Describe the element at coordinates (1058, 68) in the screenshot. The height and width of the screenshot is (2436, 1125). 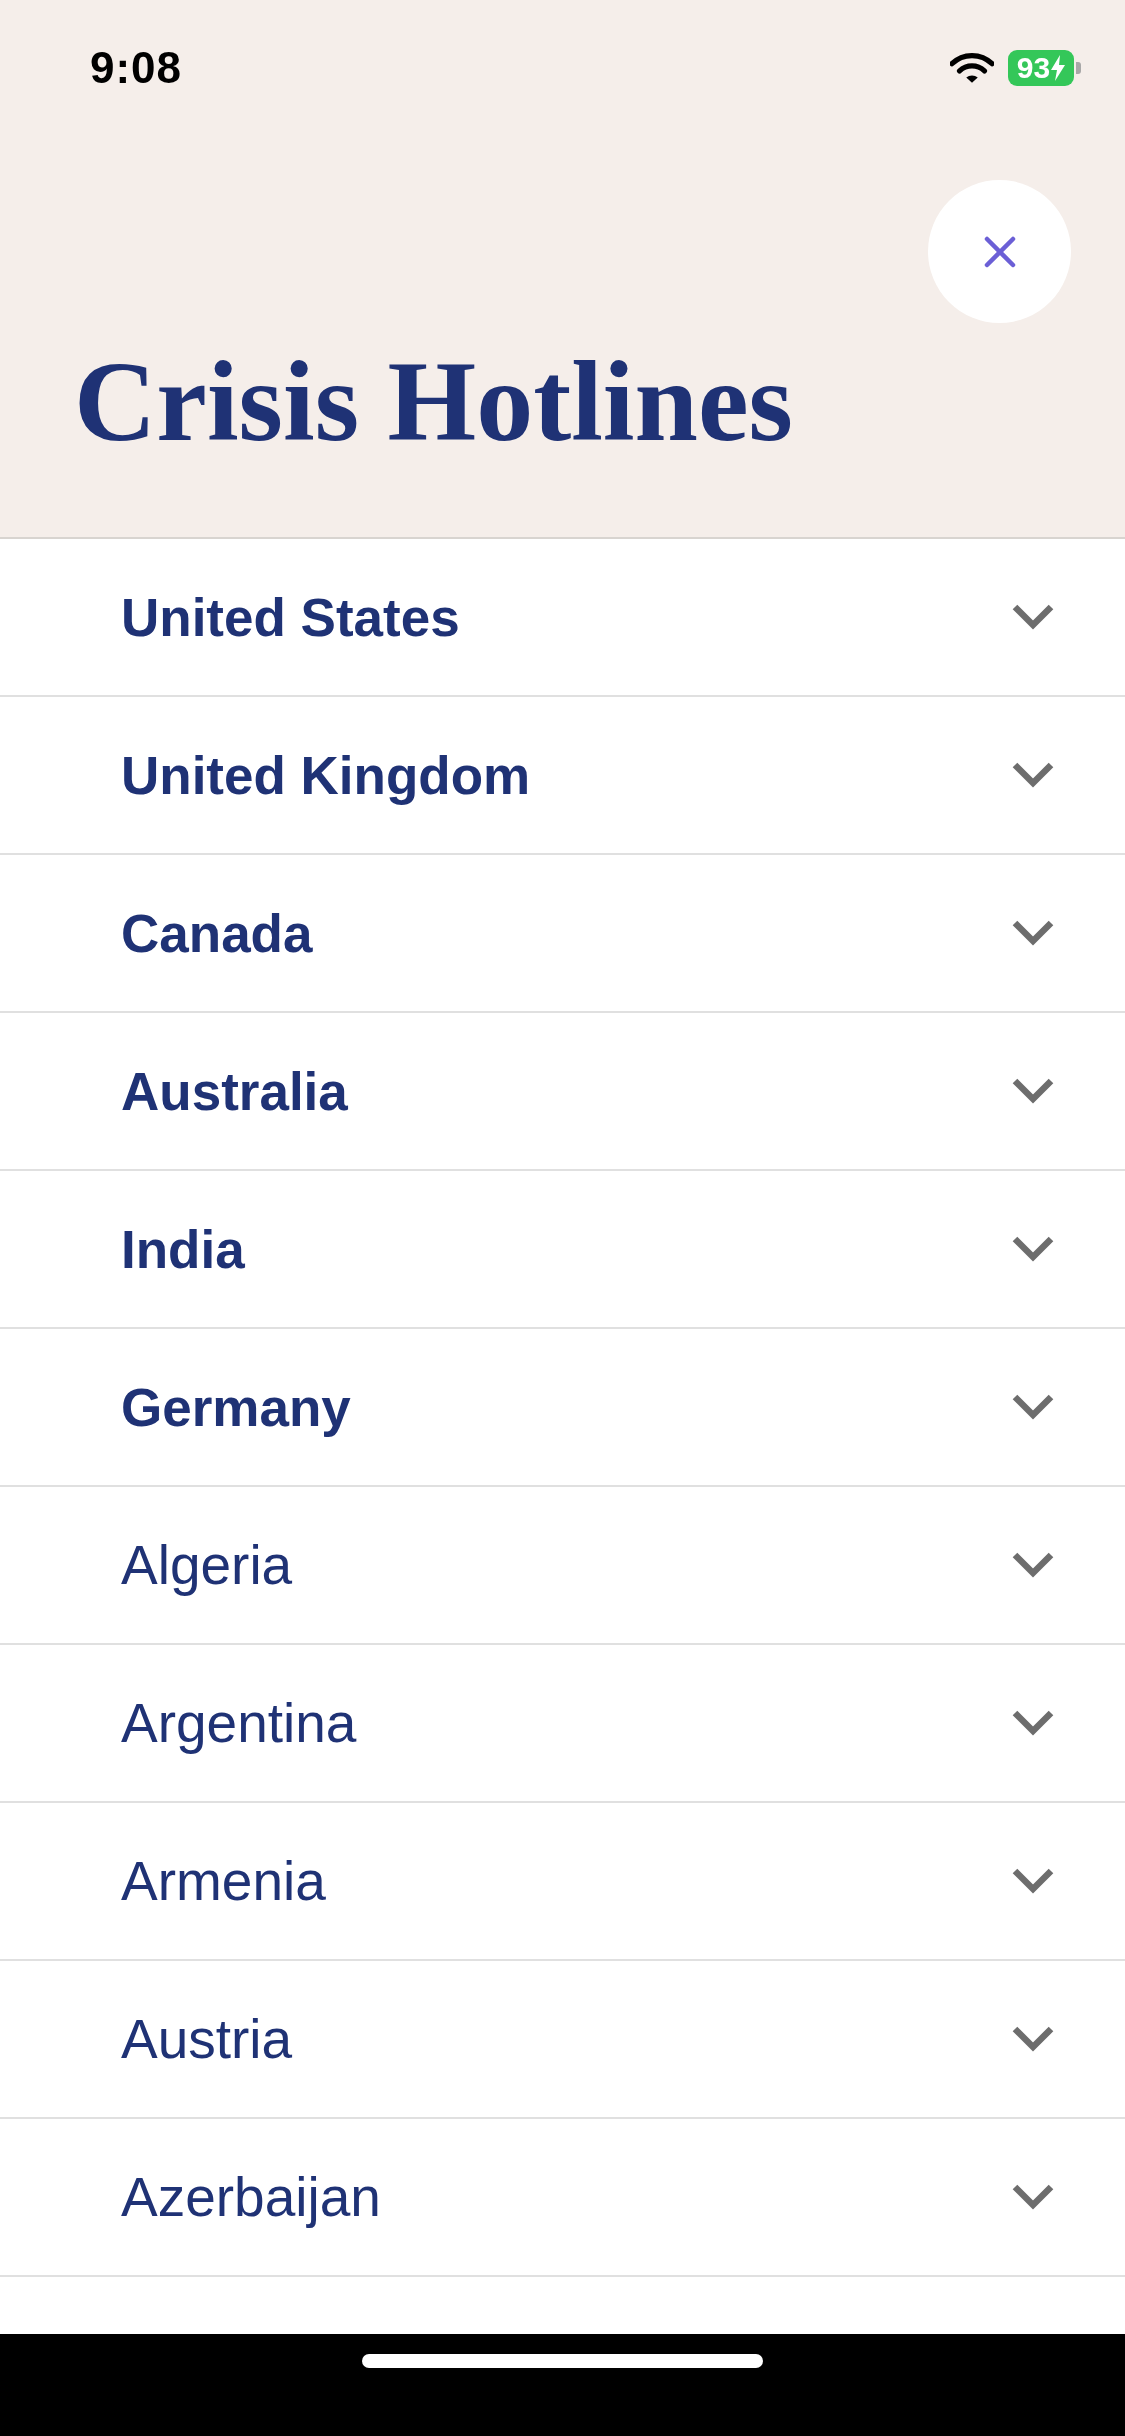
I see `bolt-icon` at that location.